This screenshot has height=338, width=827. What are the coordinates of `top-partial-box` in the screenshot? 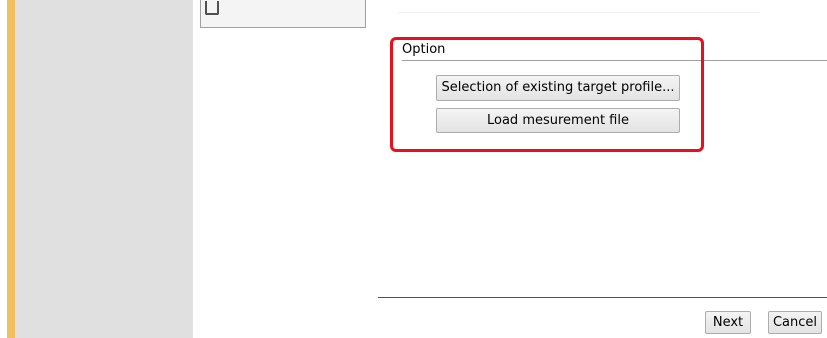 It's located at (283, 14).